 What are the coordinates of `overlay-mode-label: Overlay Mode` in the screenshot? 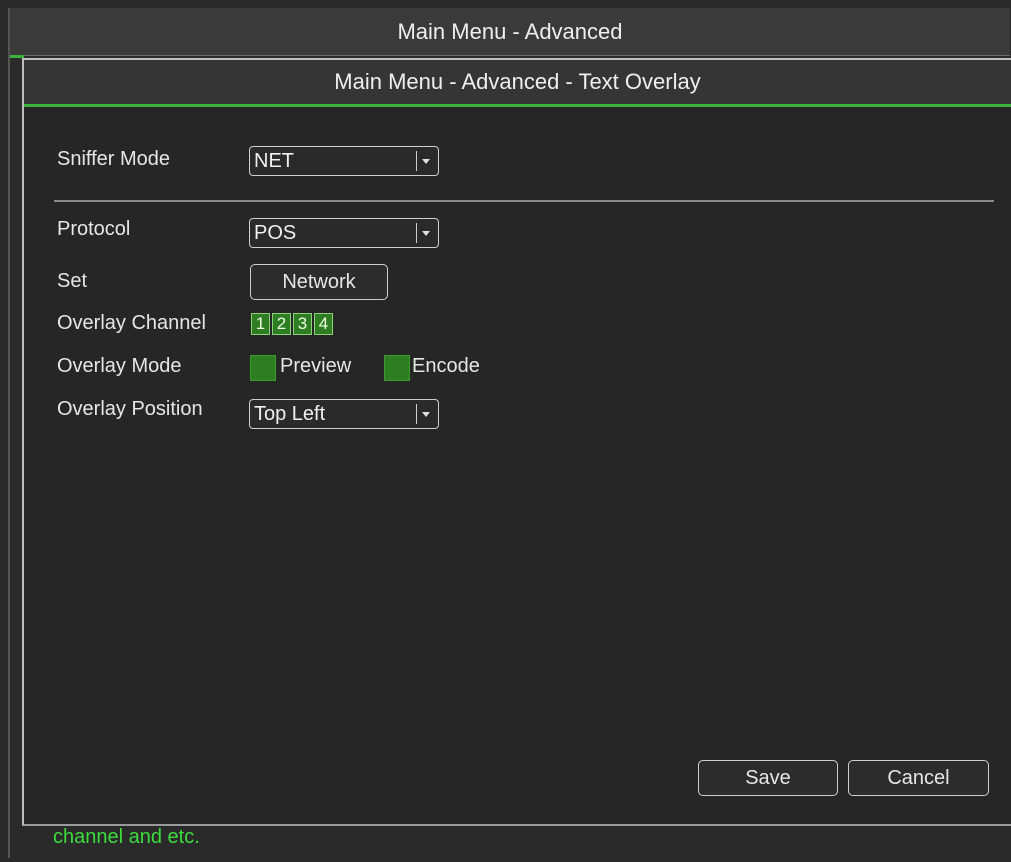 It's located at (119, 366).